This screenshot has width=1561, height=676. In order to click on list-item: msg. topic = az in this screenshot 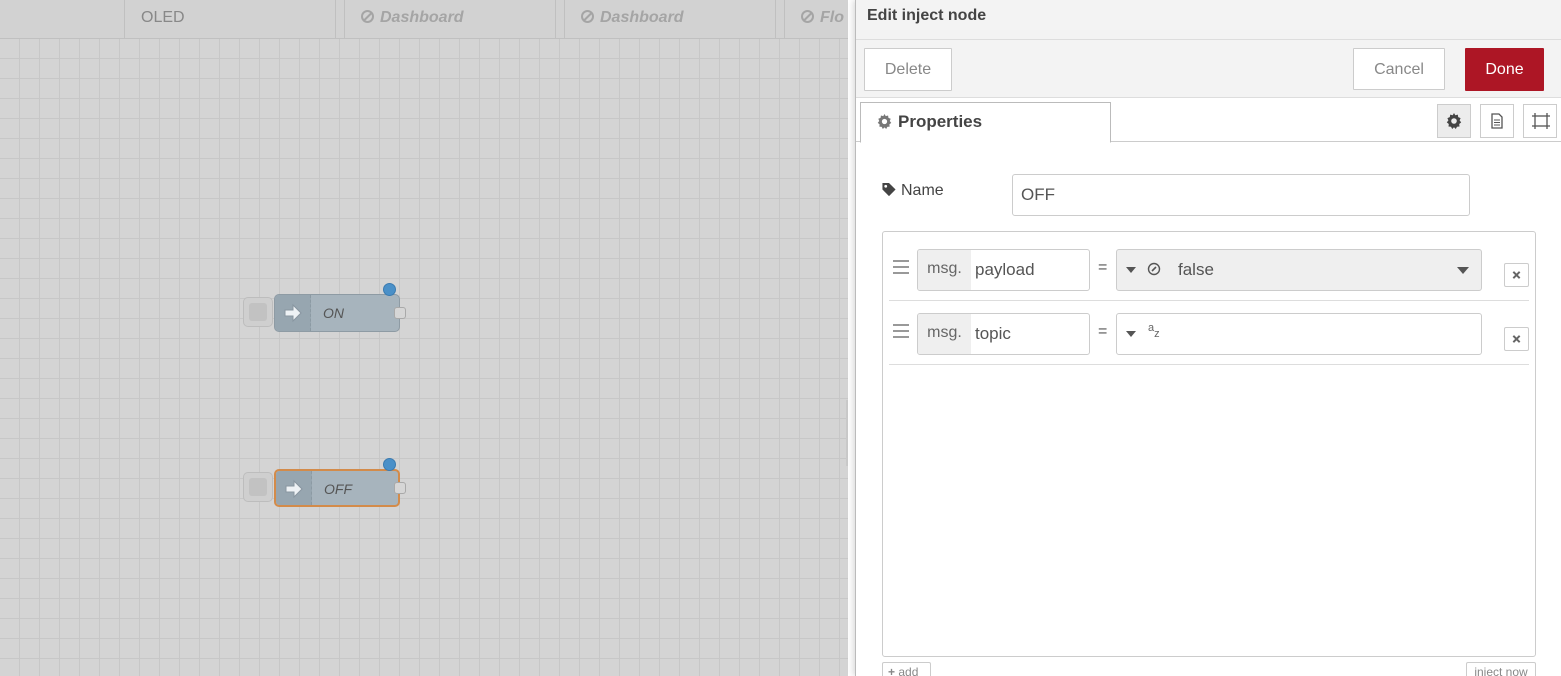, I will do `click(1209, 333)`.